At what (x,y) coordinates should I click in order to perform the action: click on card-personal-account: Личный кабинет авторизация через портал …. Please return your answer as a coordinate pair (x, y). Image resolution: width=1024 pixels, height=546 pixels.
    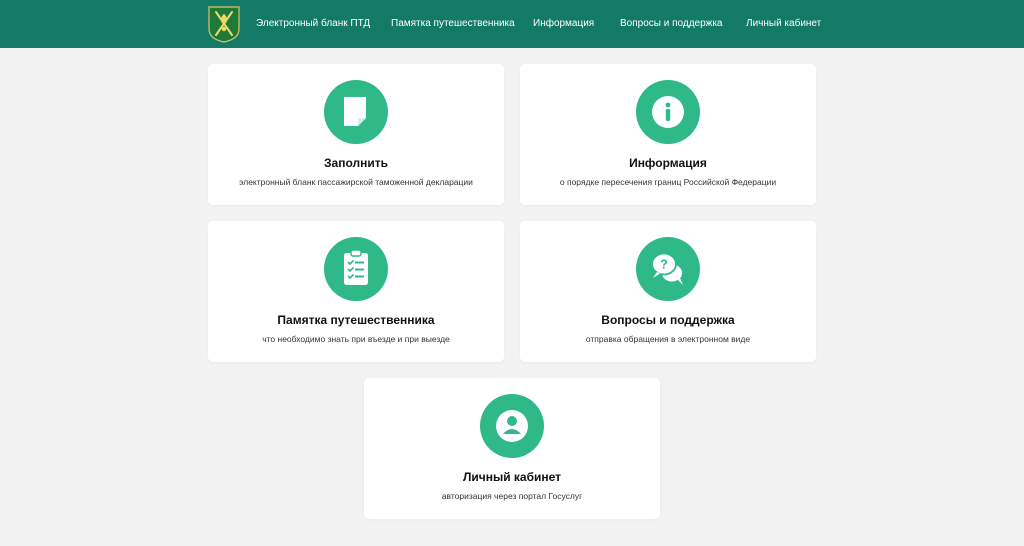
    Looking at the image, I should click on (512, 448).